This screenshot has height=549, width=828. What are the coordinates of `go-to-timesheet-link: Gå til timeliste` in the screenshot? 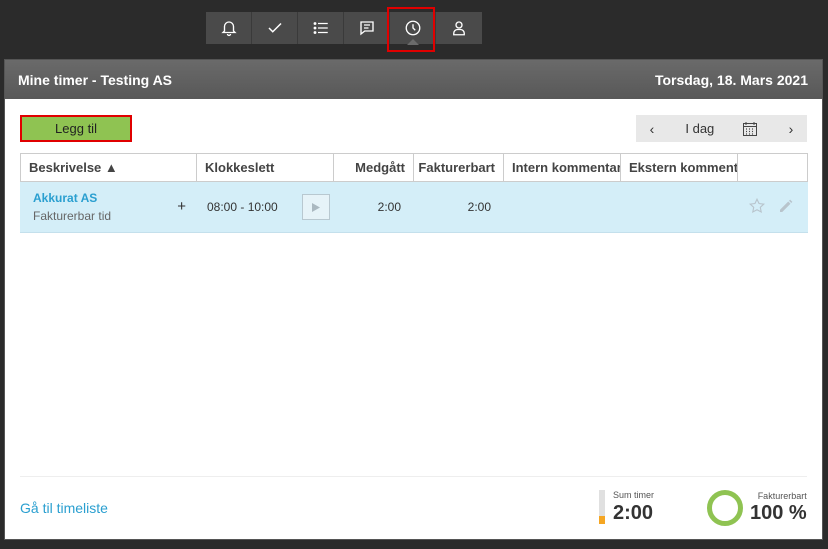 It's located at (64, 508).